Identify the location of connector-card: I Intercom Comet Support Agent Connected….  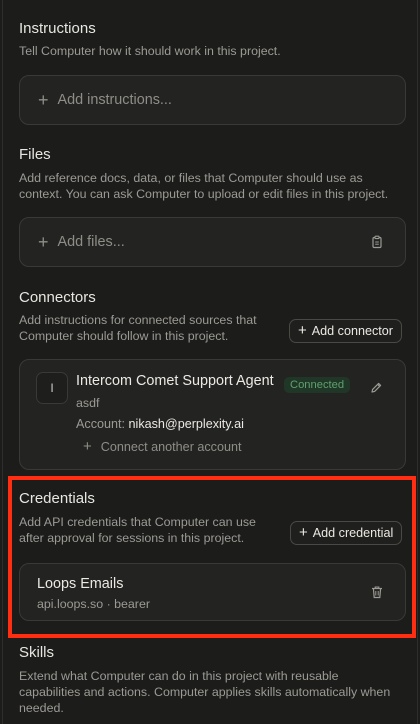
(212, 414).